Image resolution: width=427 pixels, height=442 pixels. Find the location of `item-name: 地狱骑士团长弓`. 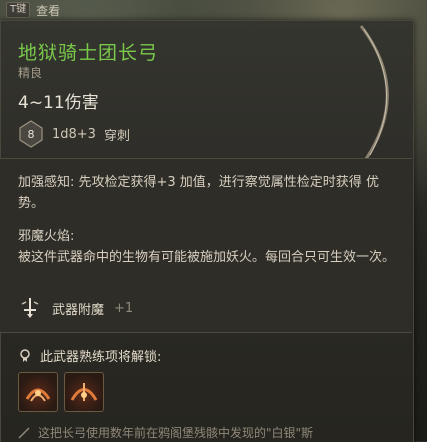

item-name: 地狱骑士团长弓 is located at coordinates (88, 53).